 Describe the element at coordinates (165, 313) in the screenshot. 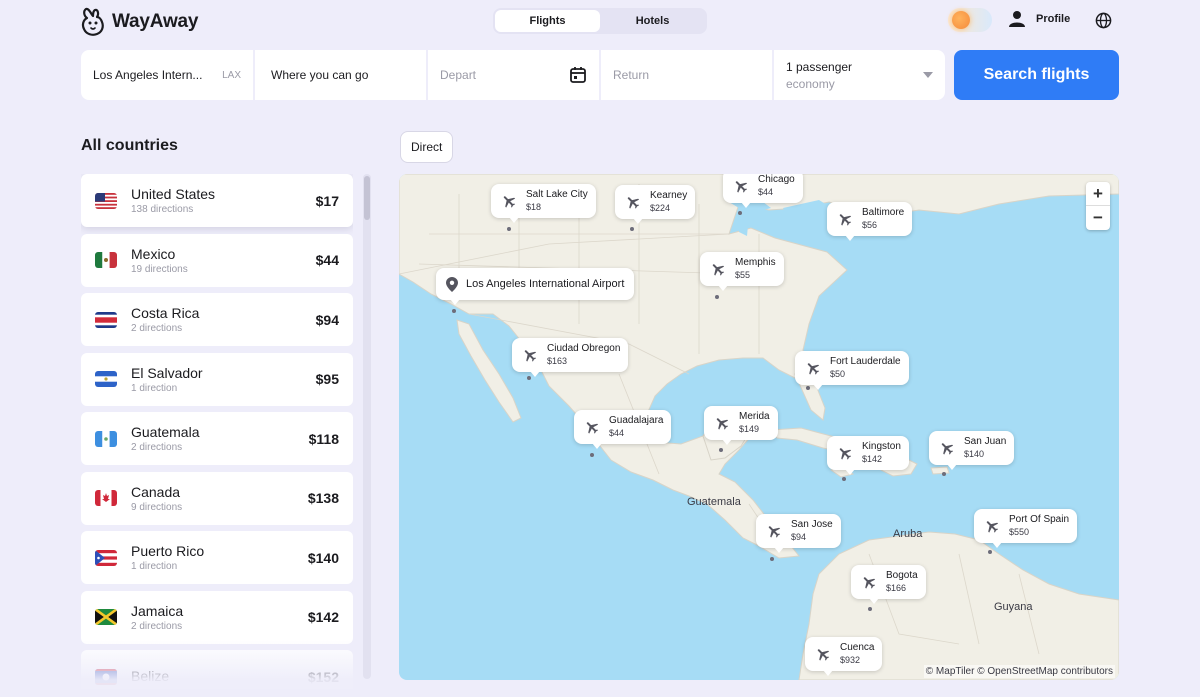

I see `country-name: Costa Rica` at that location.